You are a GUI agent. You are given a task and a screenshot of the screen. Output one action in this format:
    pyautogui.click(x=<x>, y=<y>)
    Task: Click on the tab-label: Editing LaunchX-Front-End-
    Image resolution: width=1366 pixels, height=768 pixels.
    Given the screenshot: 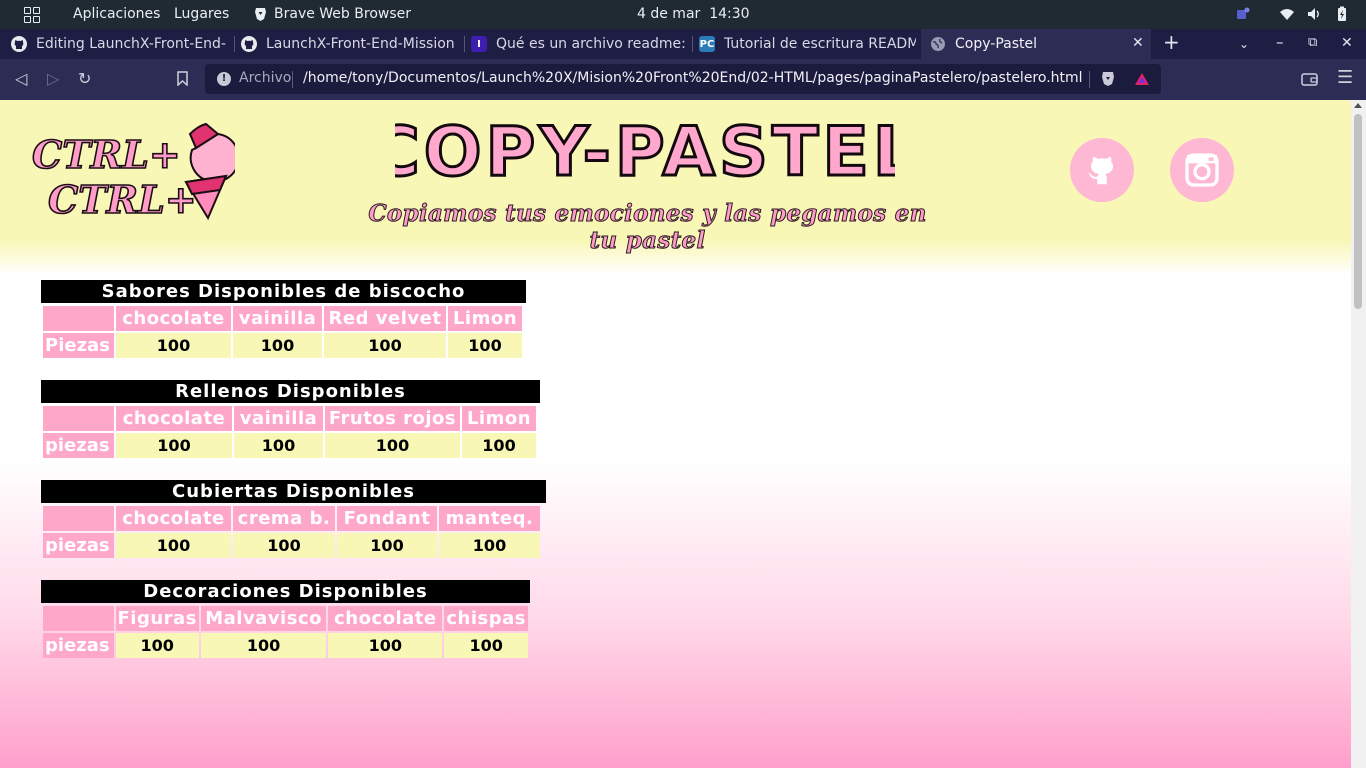 What is the action you would take?
    pyautogui.click(x=131, y=44)
    